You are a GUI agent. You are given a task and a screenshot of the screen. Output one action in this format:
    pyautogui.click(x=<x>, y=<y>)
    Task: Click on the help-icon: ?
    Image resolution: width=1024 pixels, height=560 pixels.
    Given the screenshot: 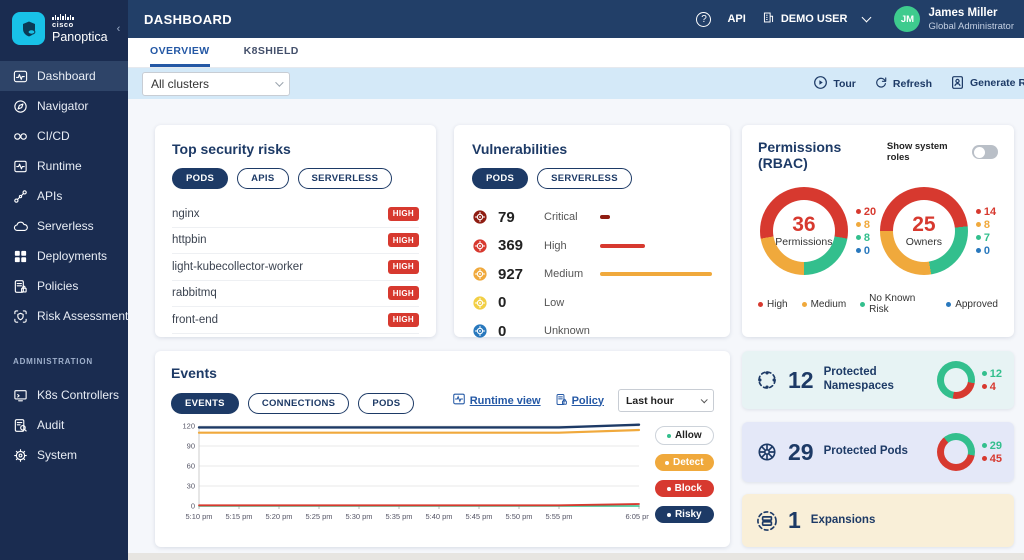 What is the action you would take?
    pyautogui.click(x=704, y=19)
    